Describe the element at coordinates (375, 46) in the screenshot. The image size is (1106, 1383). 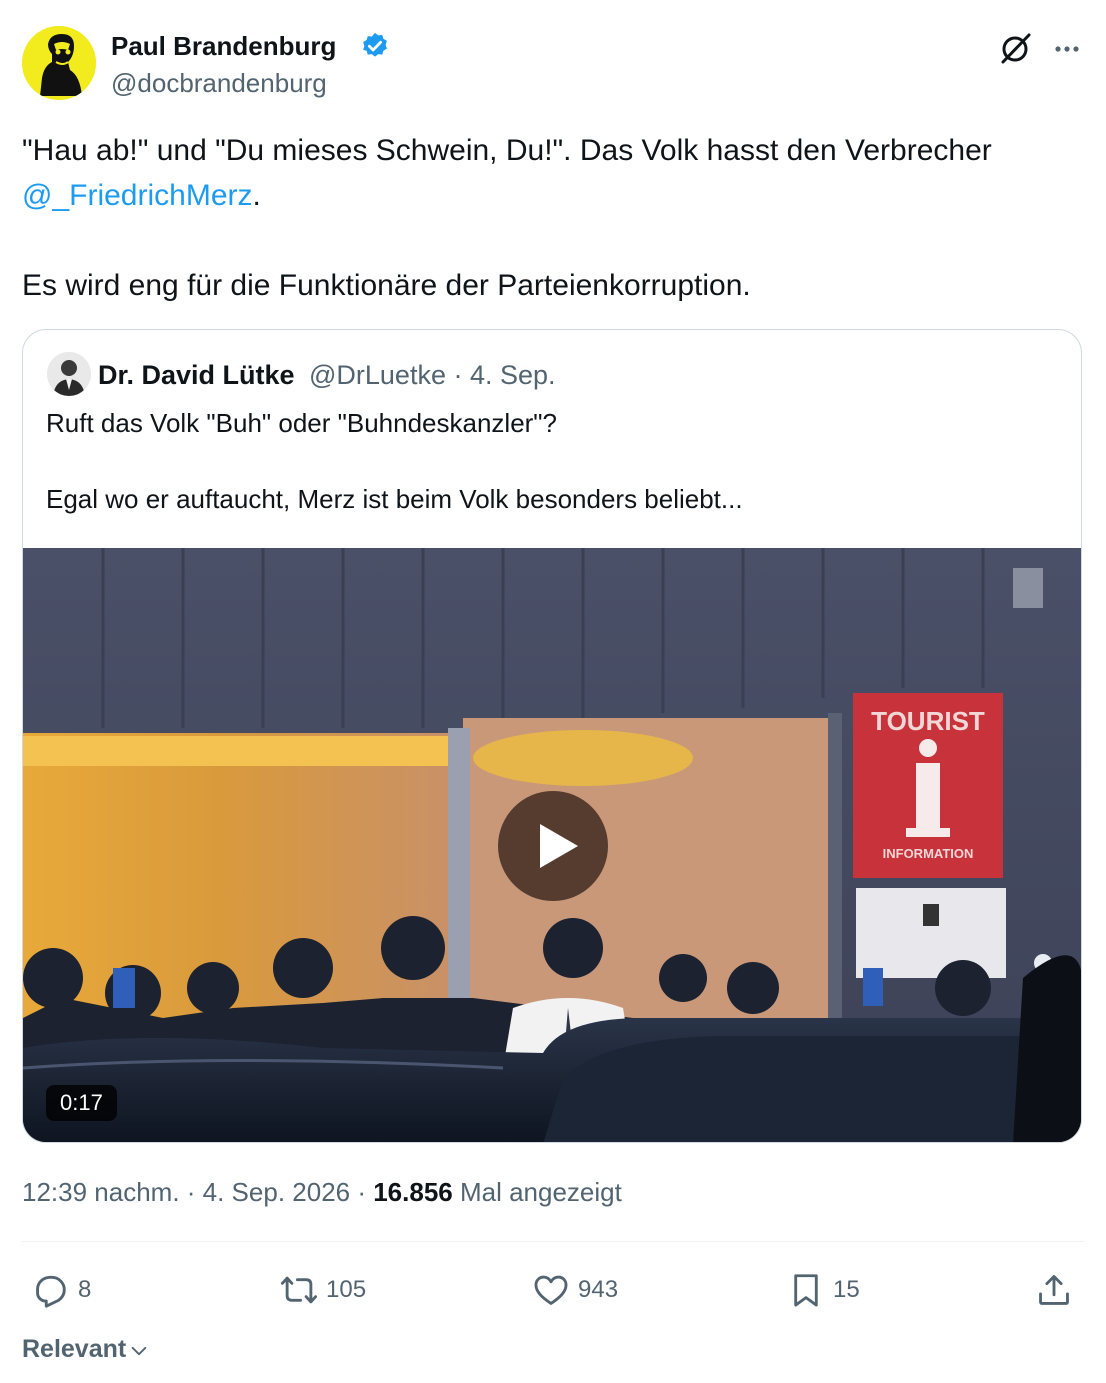
I see `verified-badge-icon` at that location.